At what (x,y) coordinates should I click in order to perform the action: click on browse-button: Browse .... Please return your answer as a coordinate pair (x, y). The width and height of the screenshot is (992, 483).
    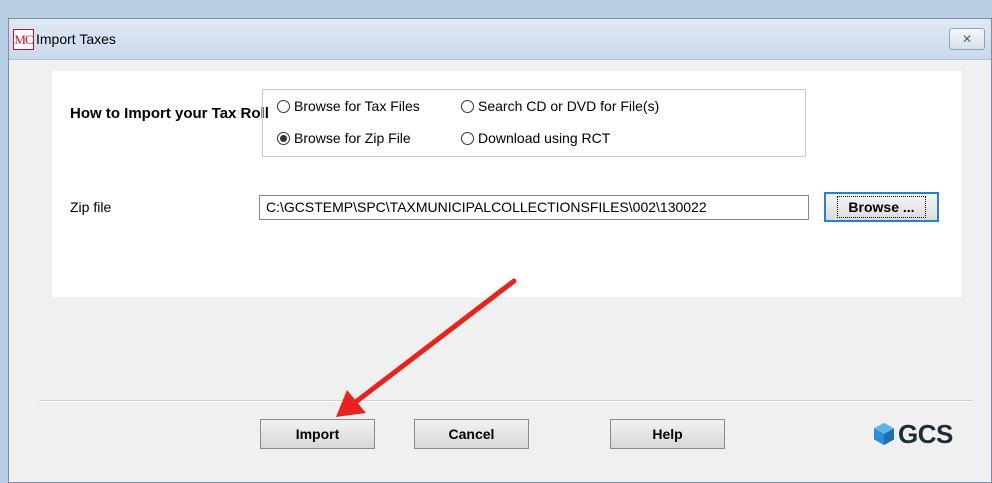
    Looking at the image, I should click on (881, 207).